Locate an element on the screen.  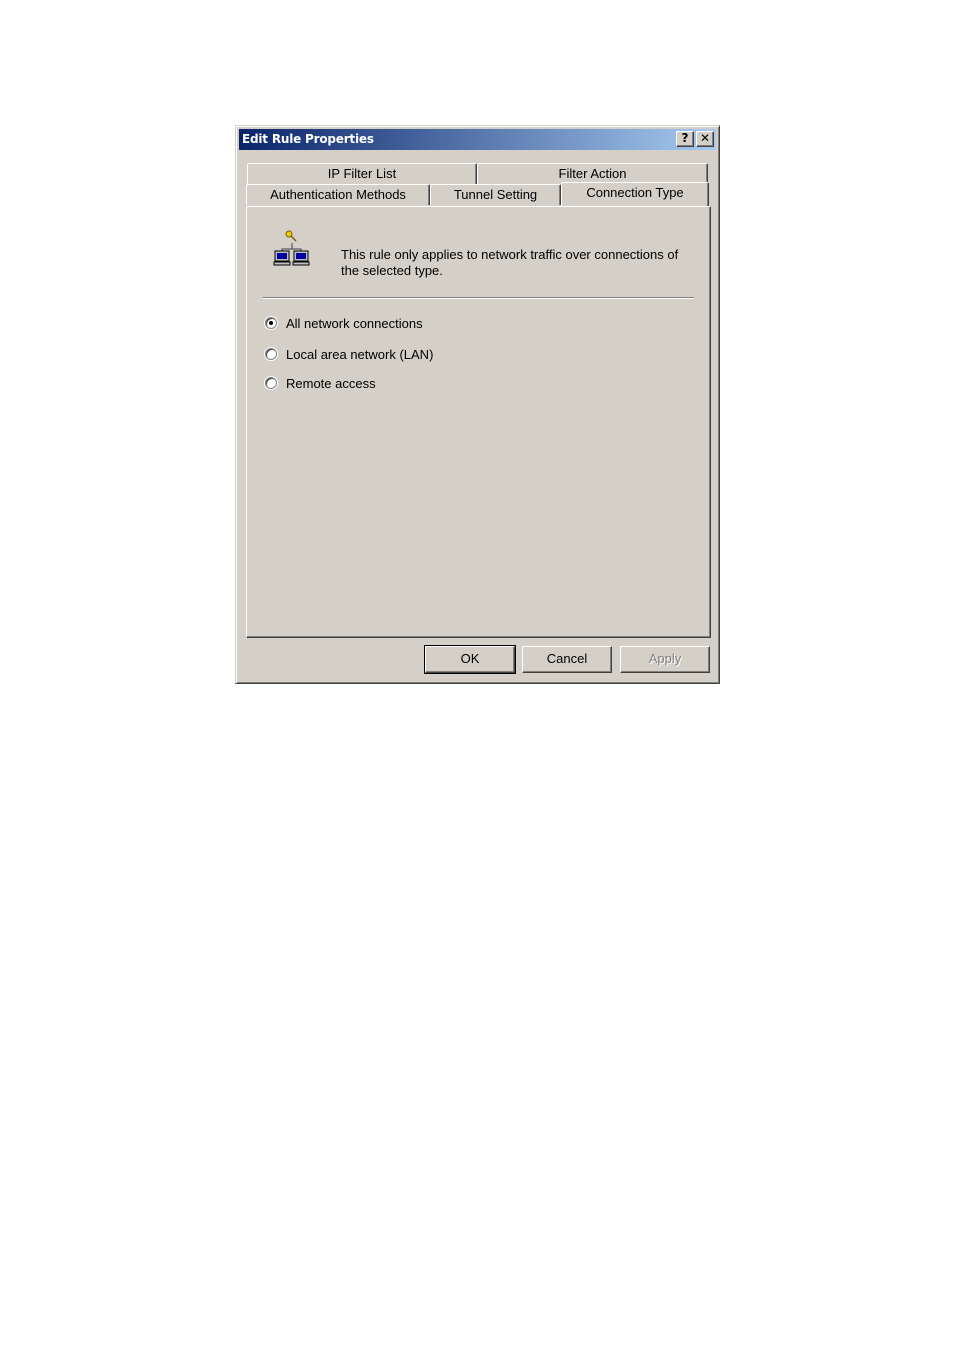
ok-button: OK is located at coordinates (470, 659).